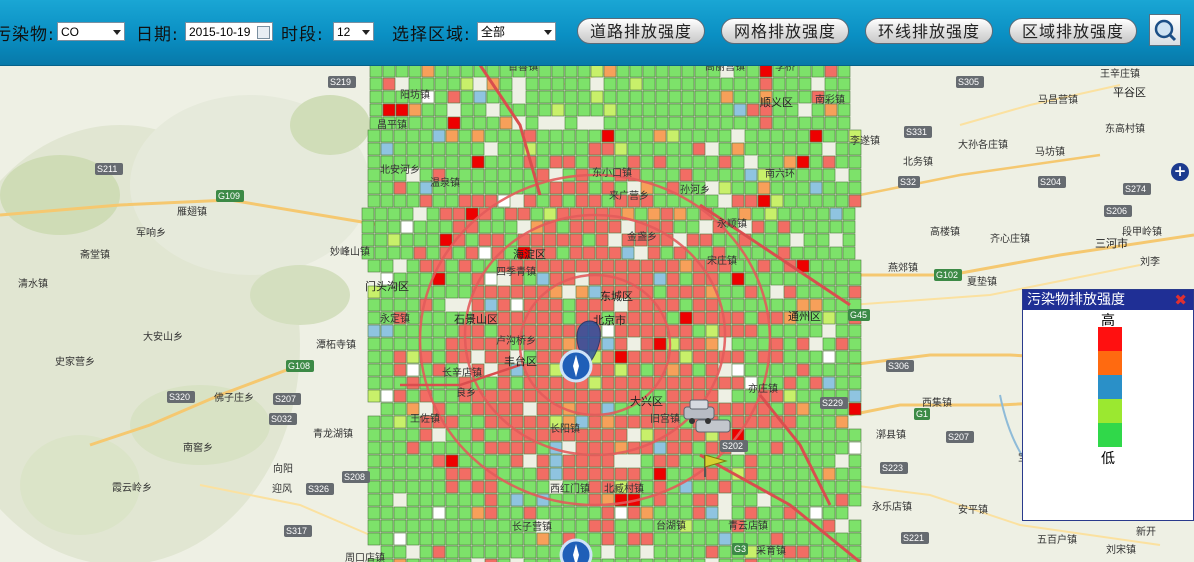  Describe the element at coordinates (629, 195) in the screenshot. I see `map-place-label: 来广营乡` at that location.